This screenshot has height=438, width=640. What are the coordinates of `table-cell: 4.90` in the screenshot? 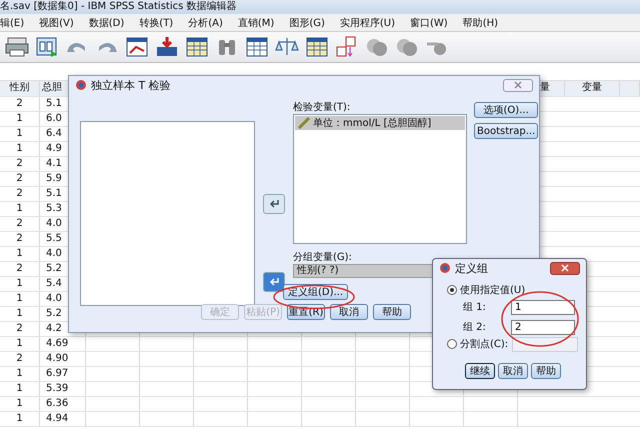 It's located at (63, 359).